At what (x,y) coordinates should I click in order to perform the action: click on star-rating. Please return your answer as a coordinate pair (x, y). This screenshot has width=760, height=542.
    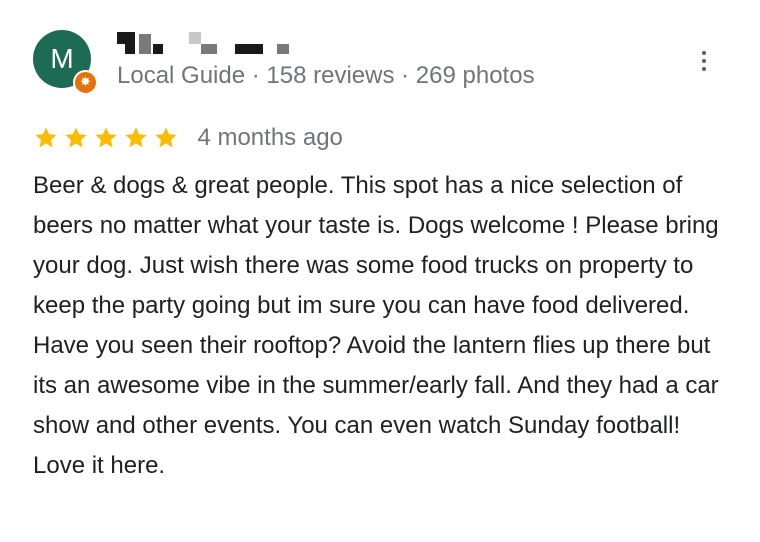
    Looking at the image, I should click on (108, 137).